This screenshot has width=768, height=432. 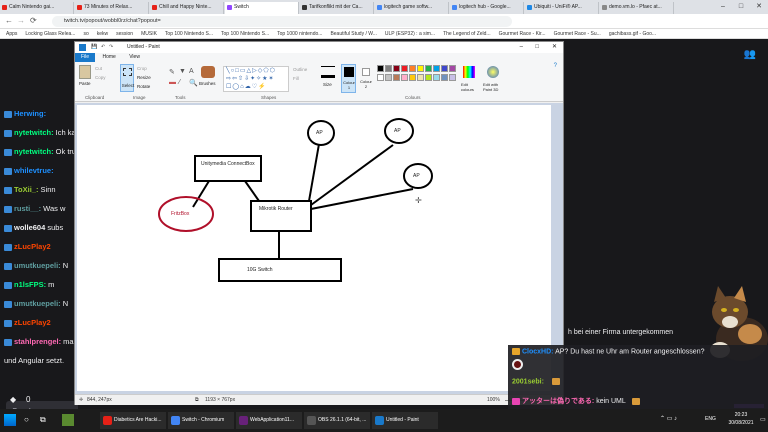 What do you see at coordinates (143, 86) in the screenshot?
I see `rotate-button: Rotate` at bounding box center [143, 86].